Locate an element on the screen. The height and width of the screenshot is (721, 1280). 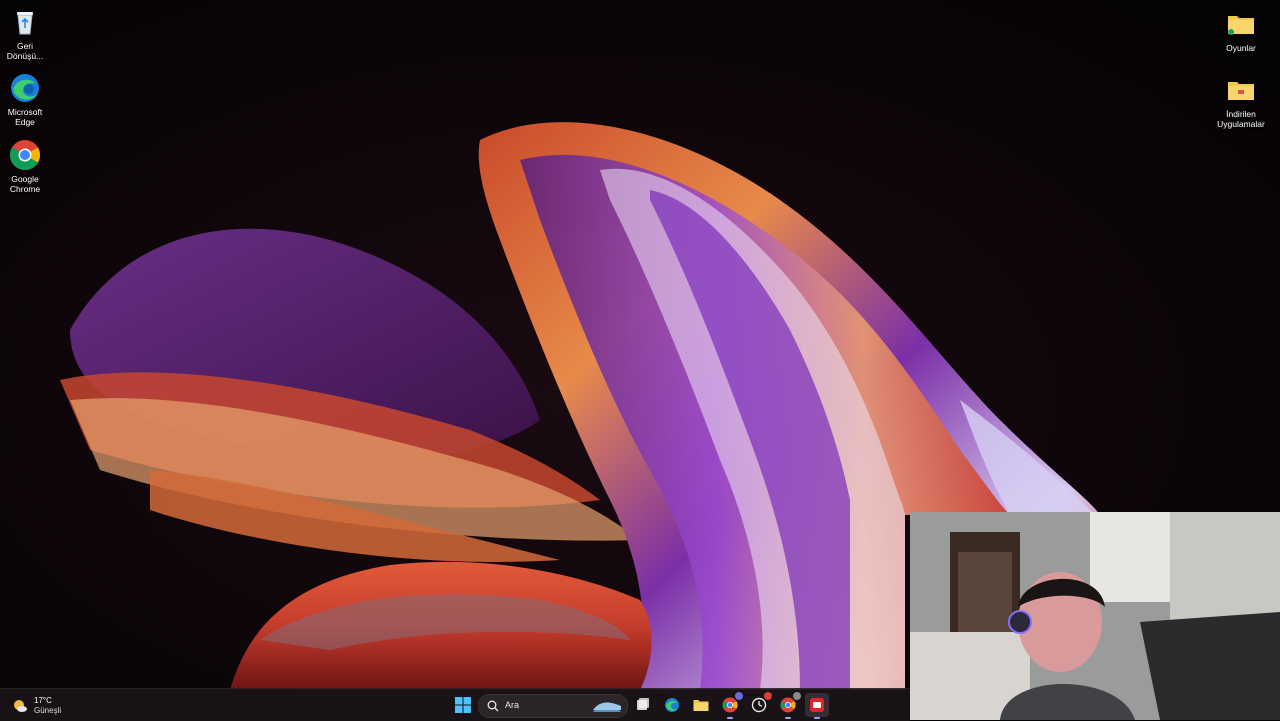
taskbar-chrome-second-button is located at coordinates (788, 705).